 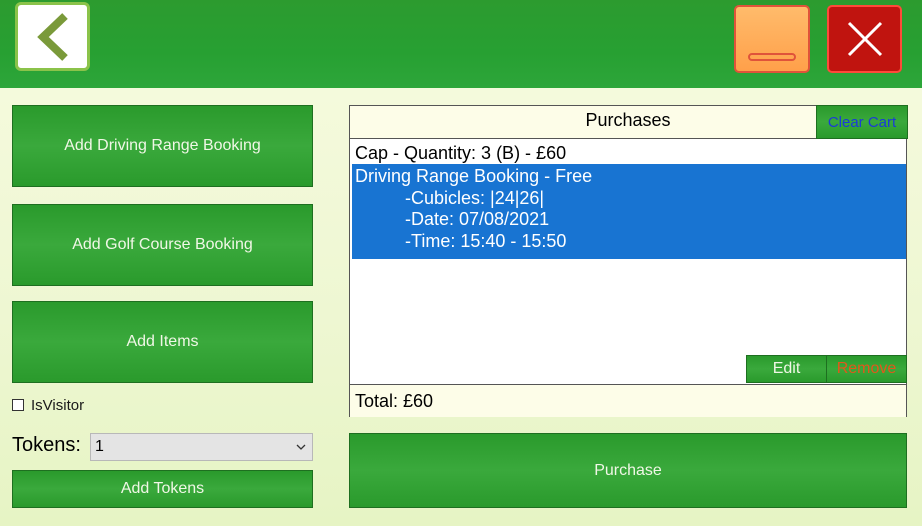 I want to click on cart-item-cubicles: -Cubicles: |24|26|, so click(x=475, y=197).